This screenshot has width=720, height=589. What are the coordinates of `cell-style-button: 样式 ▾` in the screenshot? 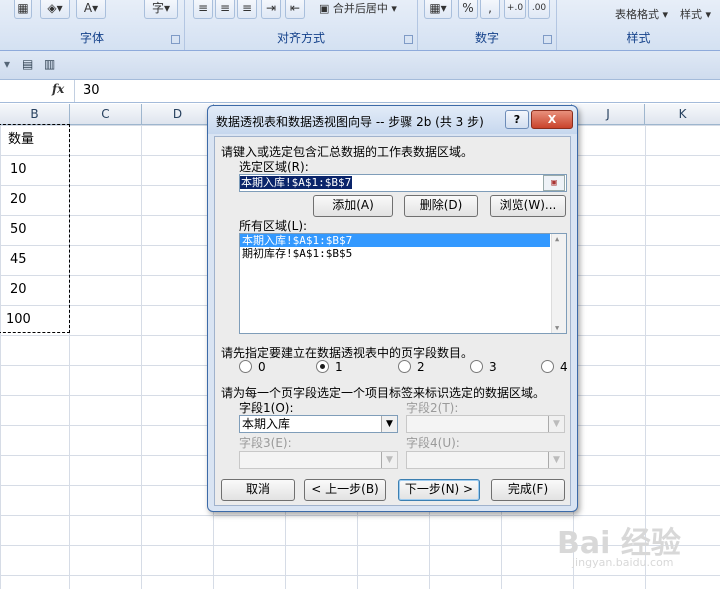 It's located at (695, 14).